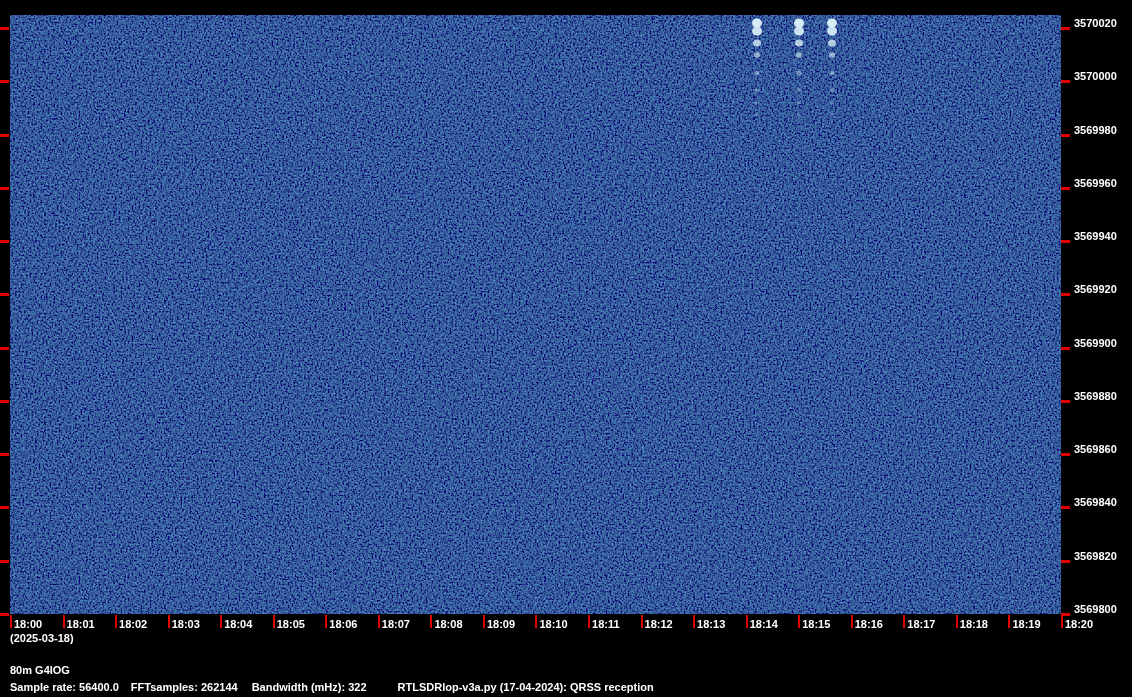  I want to click on sample-rate-text: Sample rate: 56400.0, so click(64, 687).